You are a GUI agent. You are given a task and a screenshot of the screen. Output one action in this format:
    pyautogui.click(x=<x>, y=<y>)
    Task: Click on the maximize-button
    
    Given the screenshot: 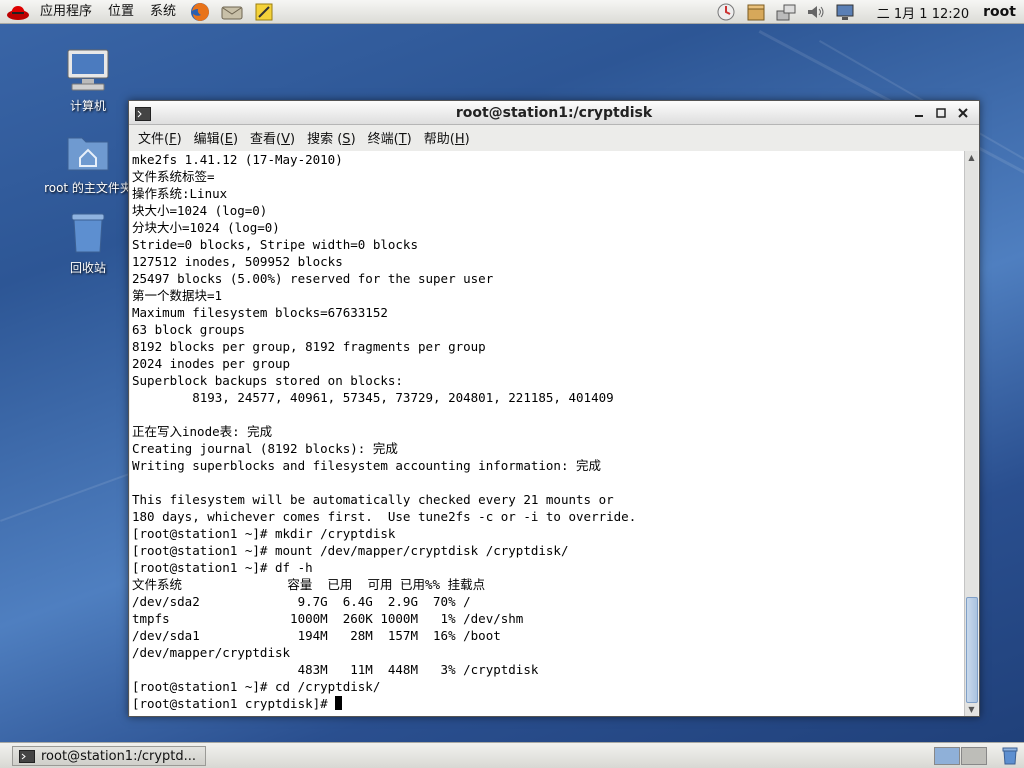 What is the action you would take?
    pyautogui.click(x=941, y=113)
    